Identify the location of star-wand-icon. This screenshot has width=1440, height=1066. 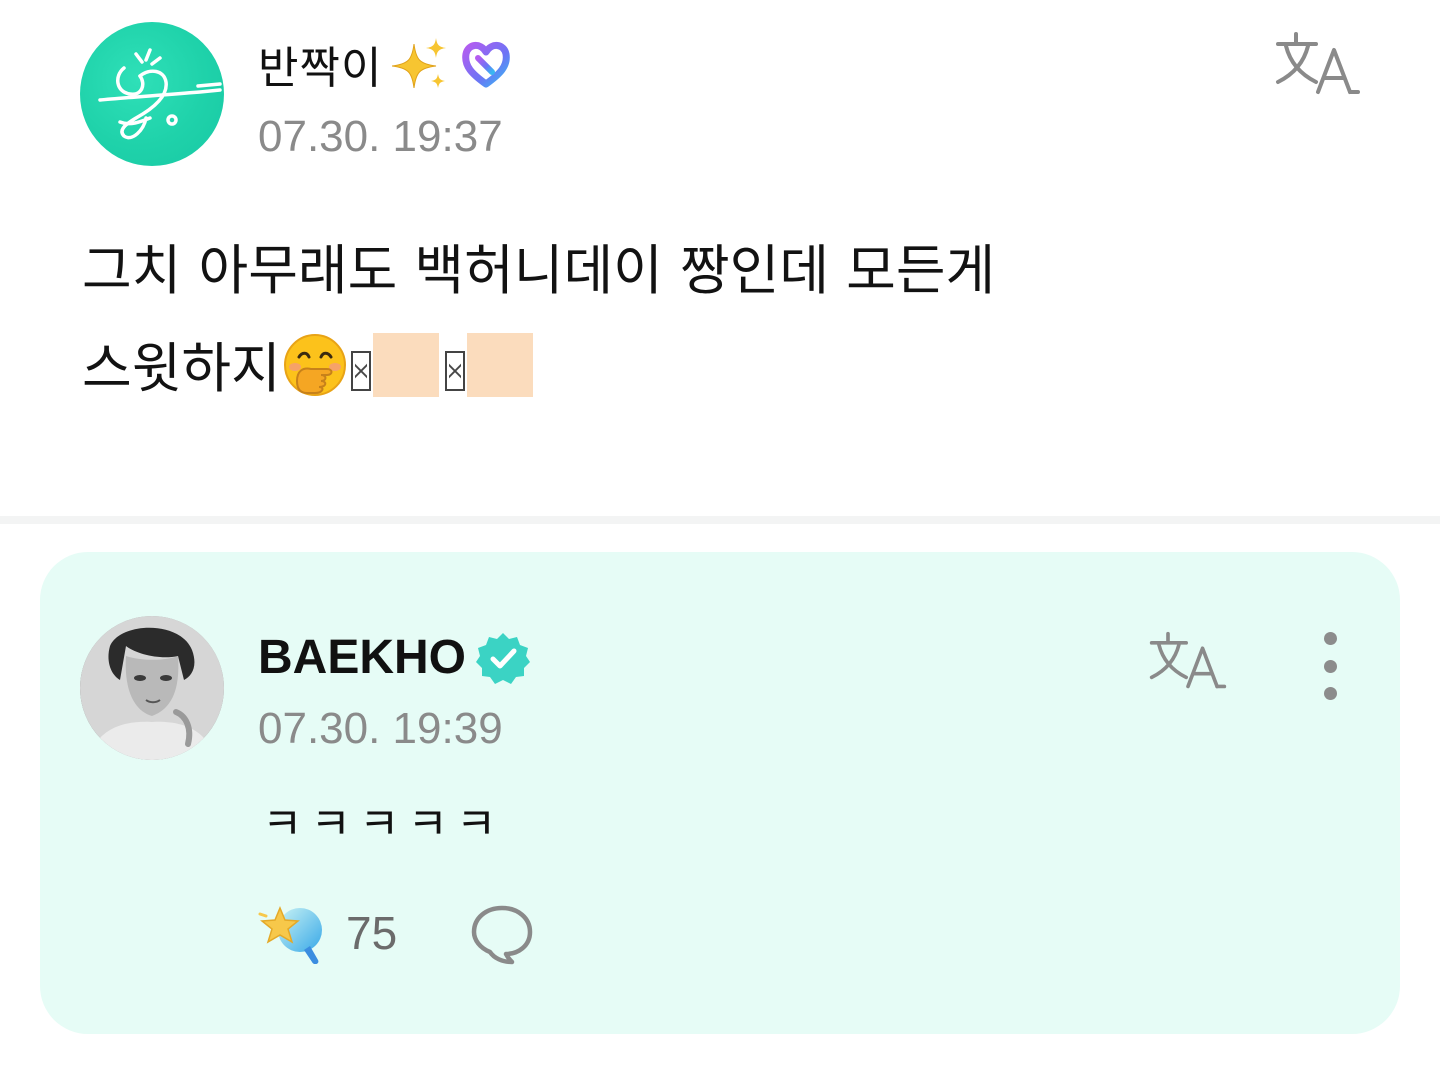
(294, 932).